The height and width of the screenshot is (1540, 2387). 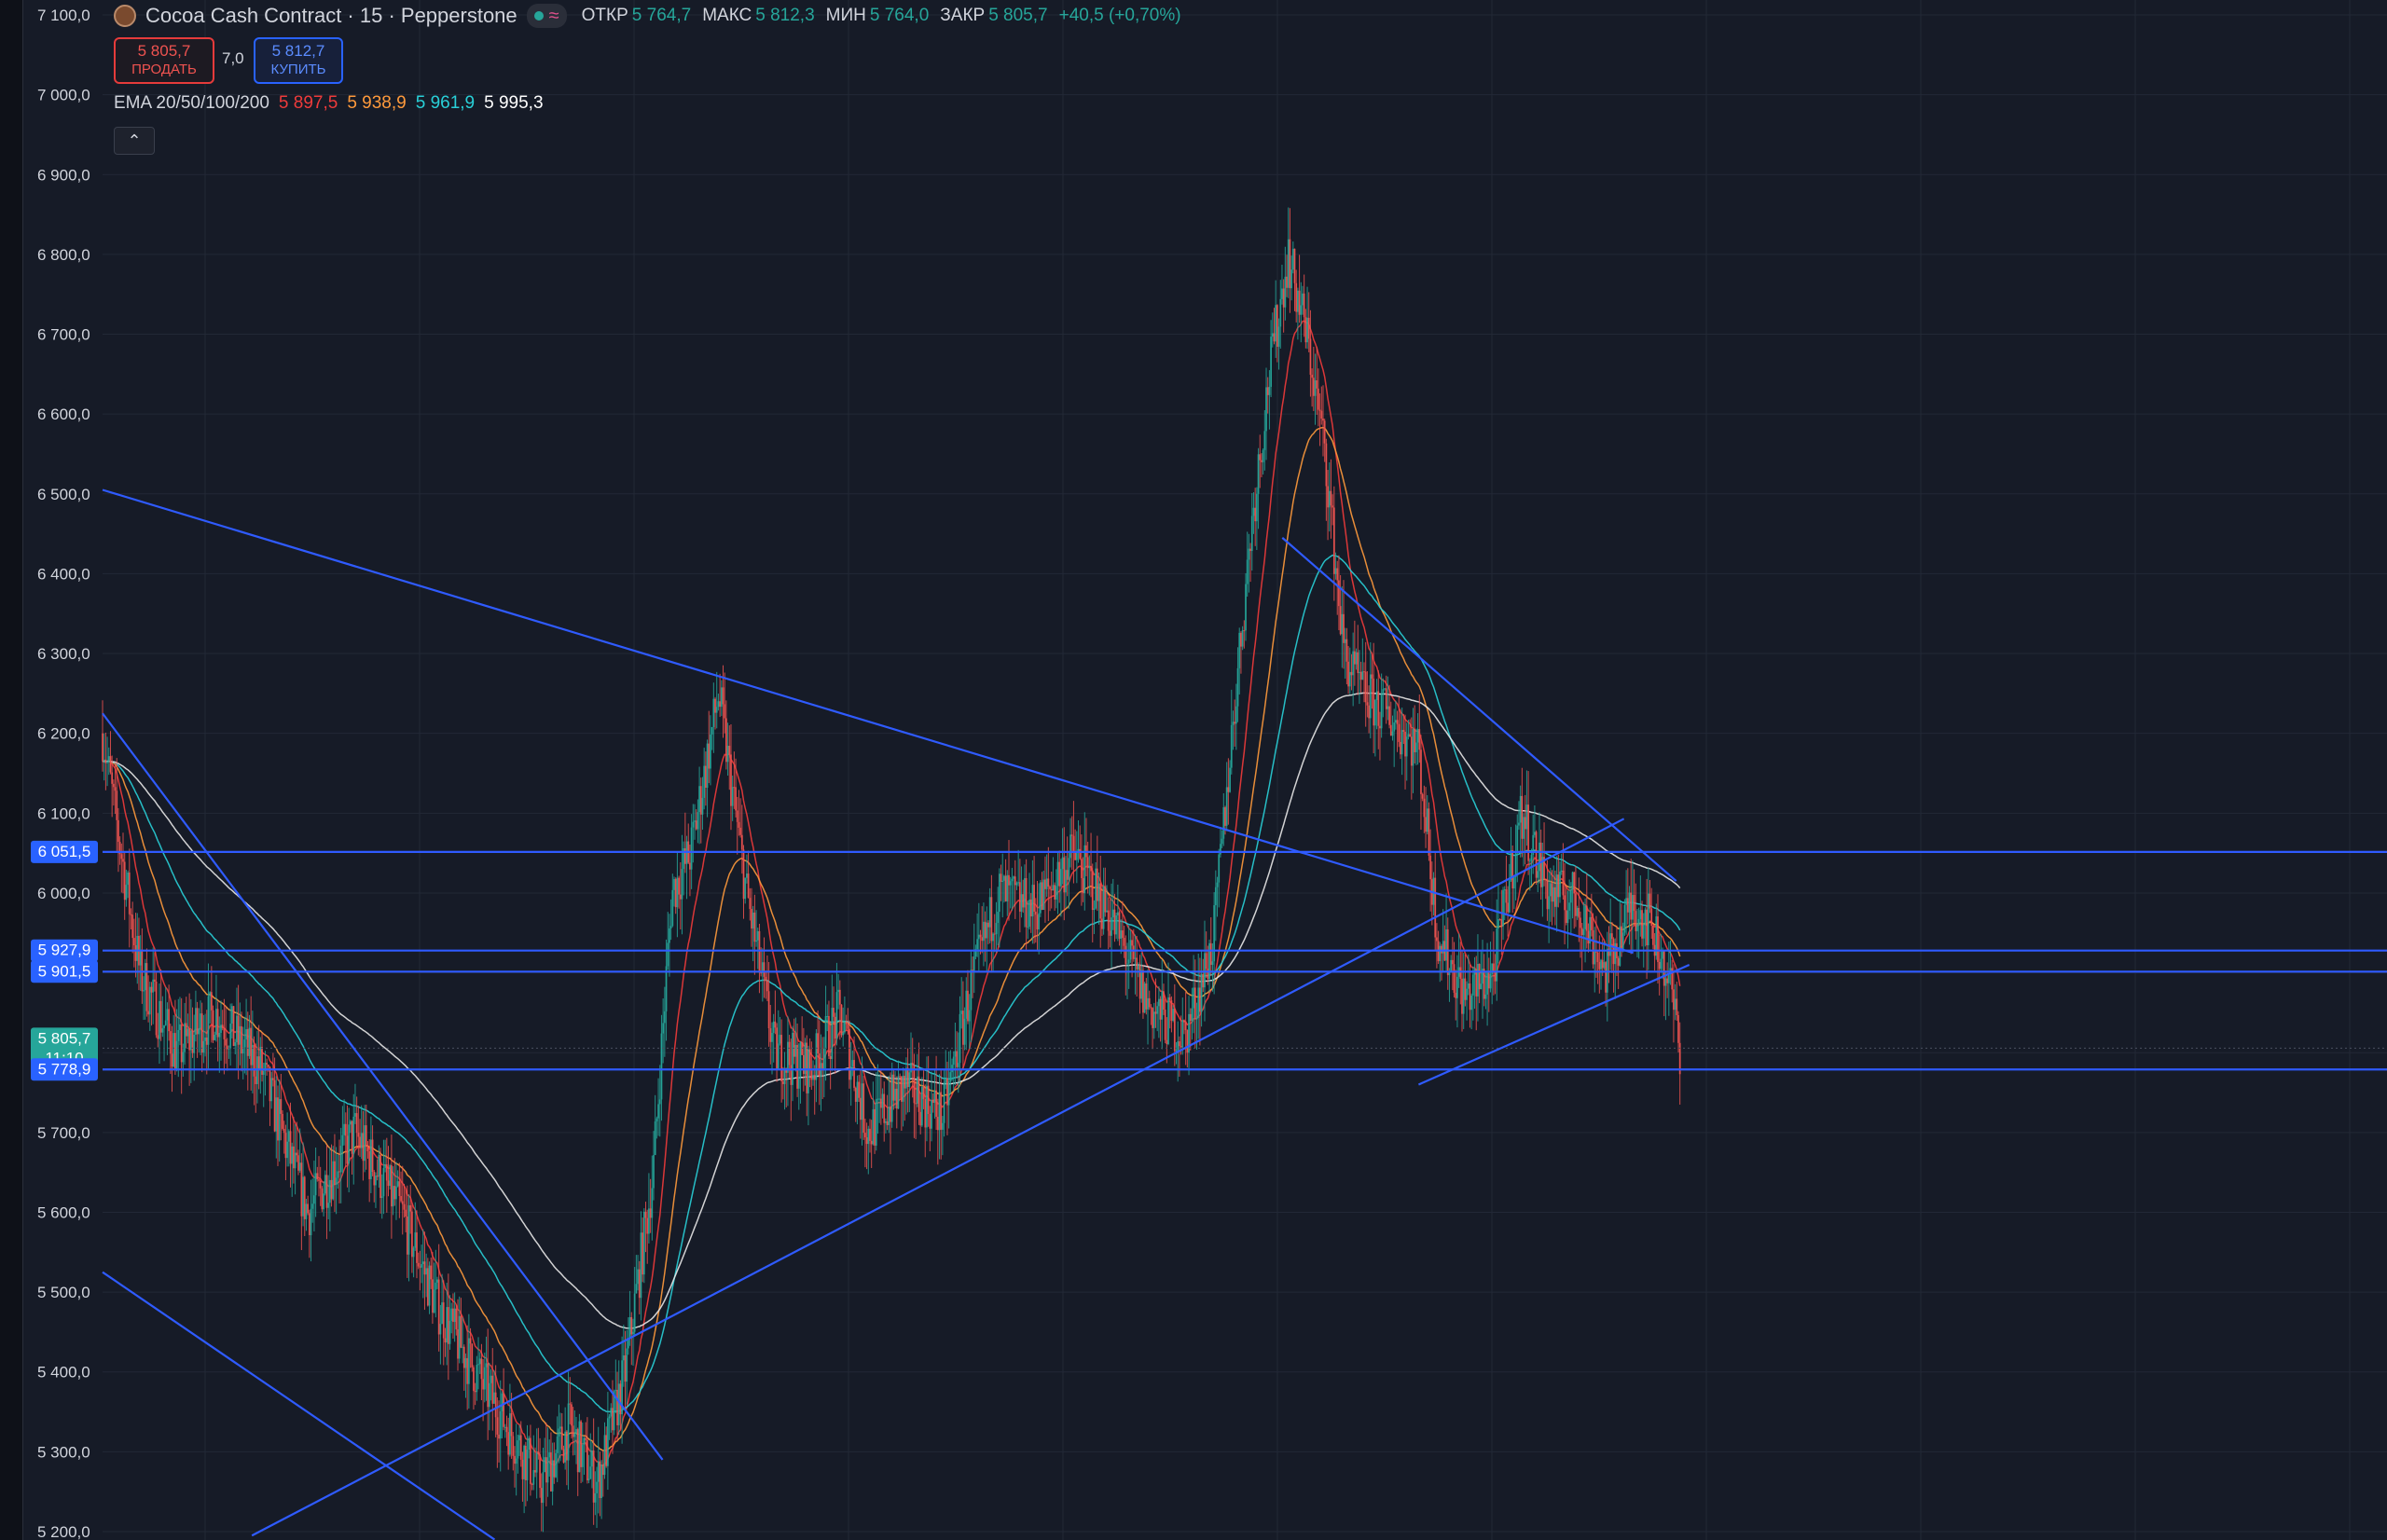 What do you see at coordinates (546, 16) in the screenshot?
I see `market-status-pill: ≈` at bounding box center [546, 16].